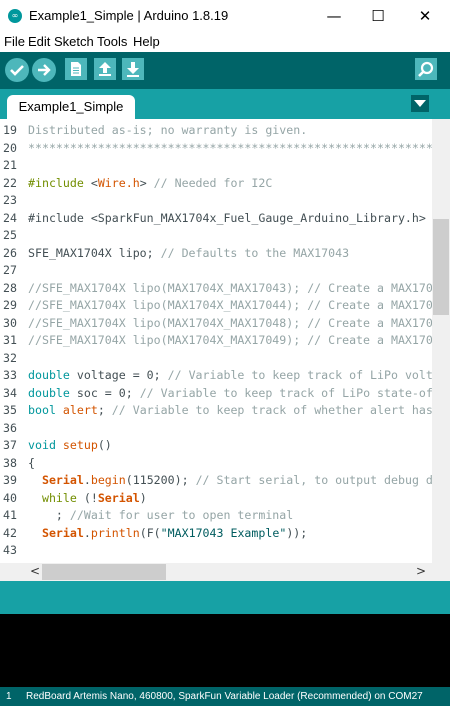 The height and width of the screenshot is (706, 450). Describe the element at coordinates (225, 70) in the screenshot. I see `toolbar` at that location.